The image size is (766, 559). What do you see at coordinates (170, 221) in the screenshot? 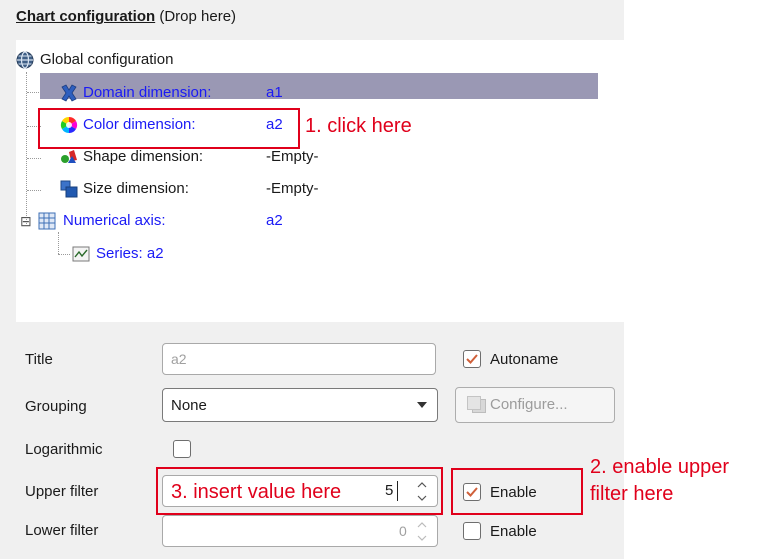
I see `tree-item-numerical-axis: ⊟ Numerical axis: a2` at bounding box center [170, 221].